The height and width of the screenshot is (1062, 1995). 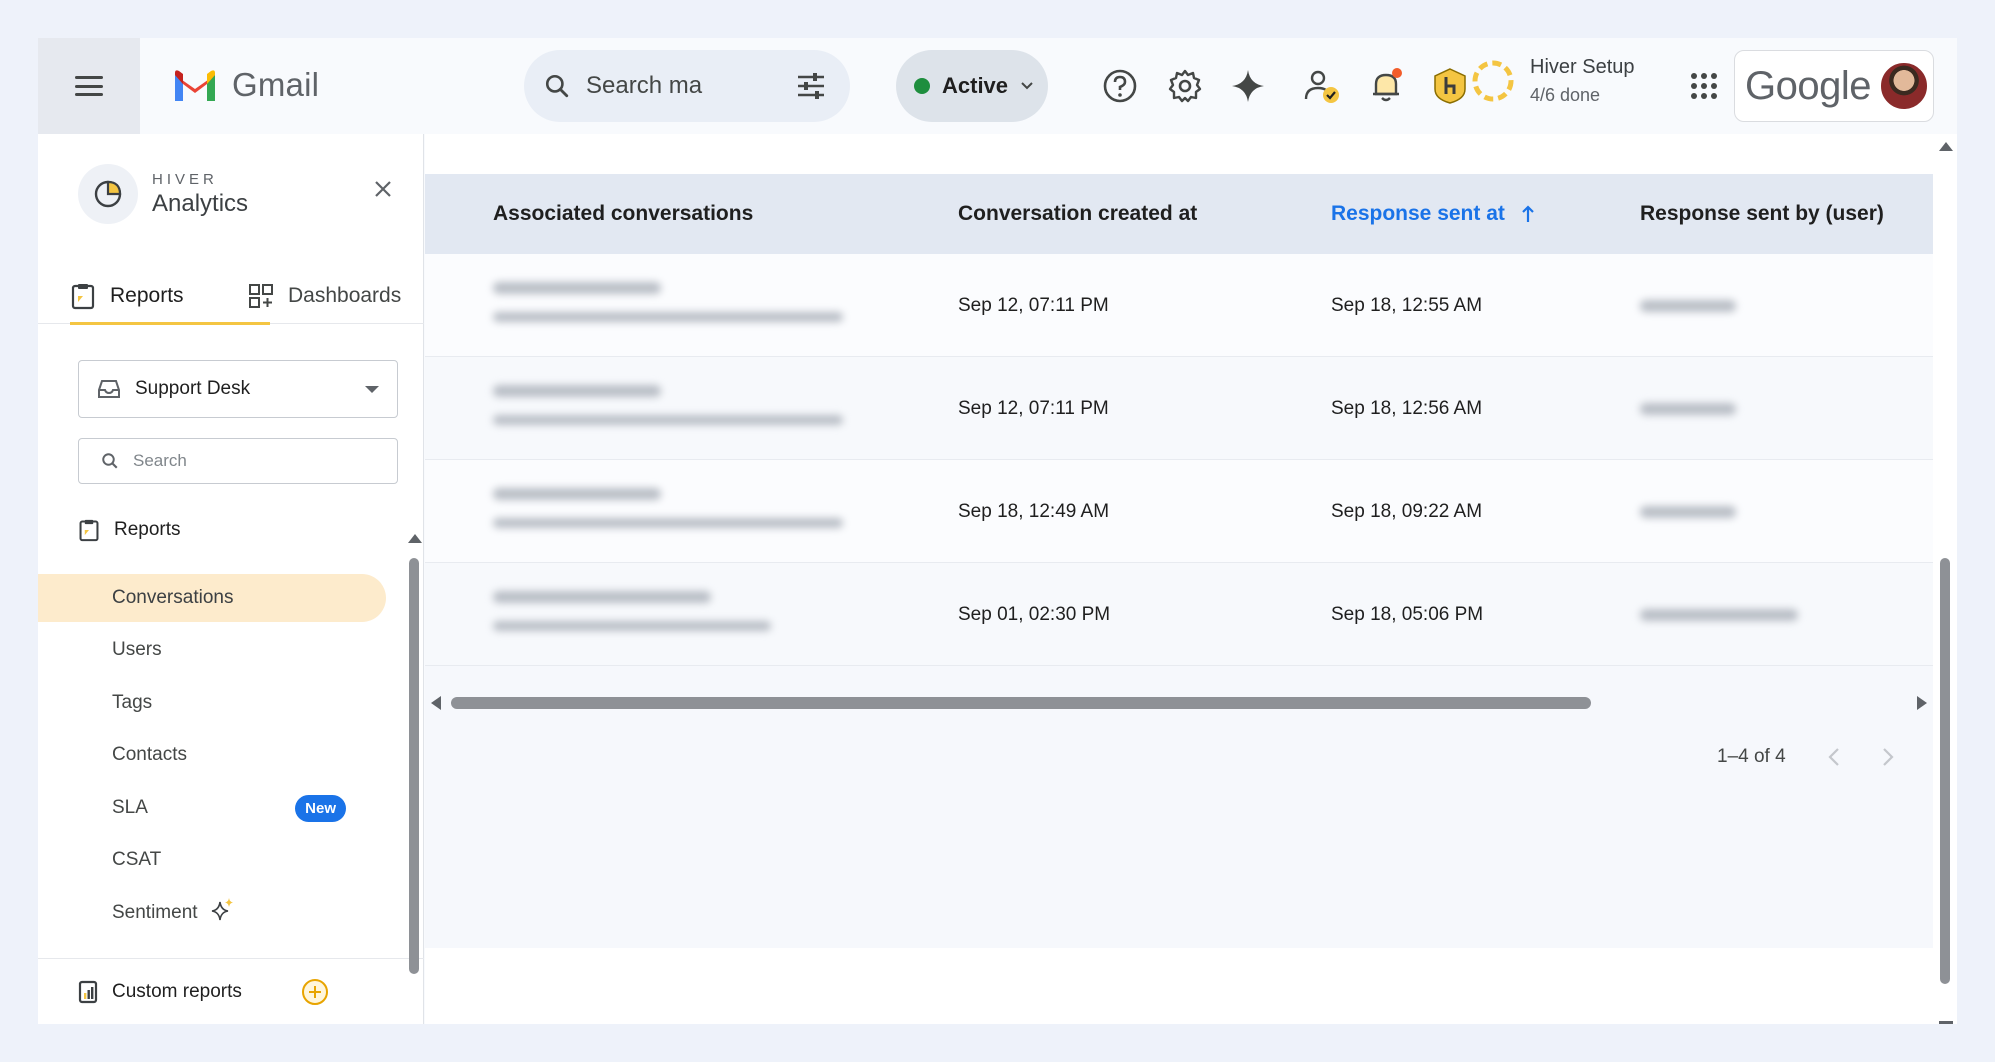 I want to click on status-dot-icon, so click(x=922, y=86).